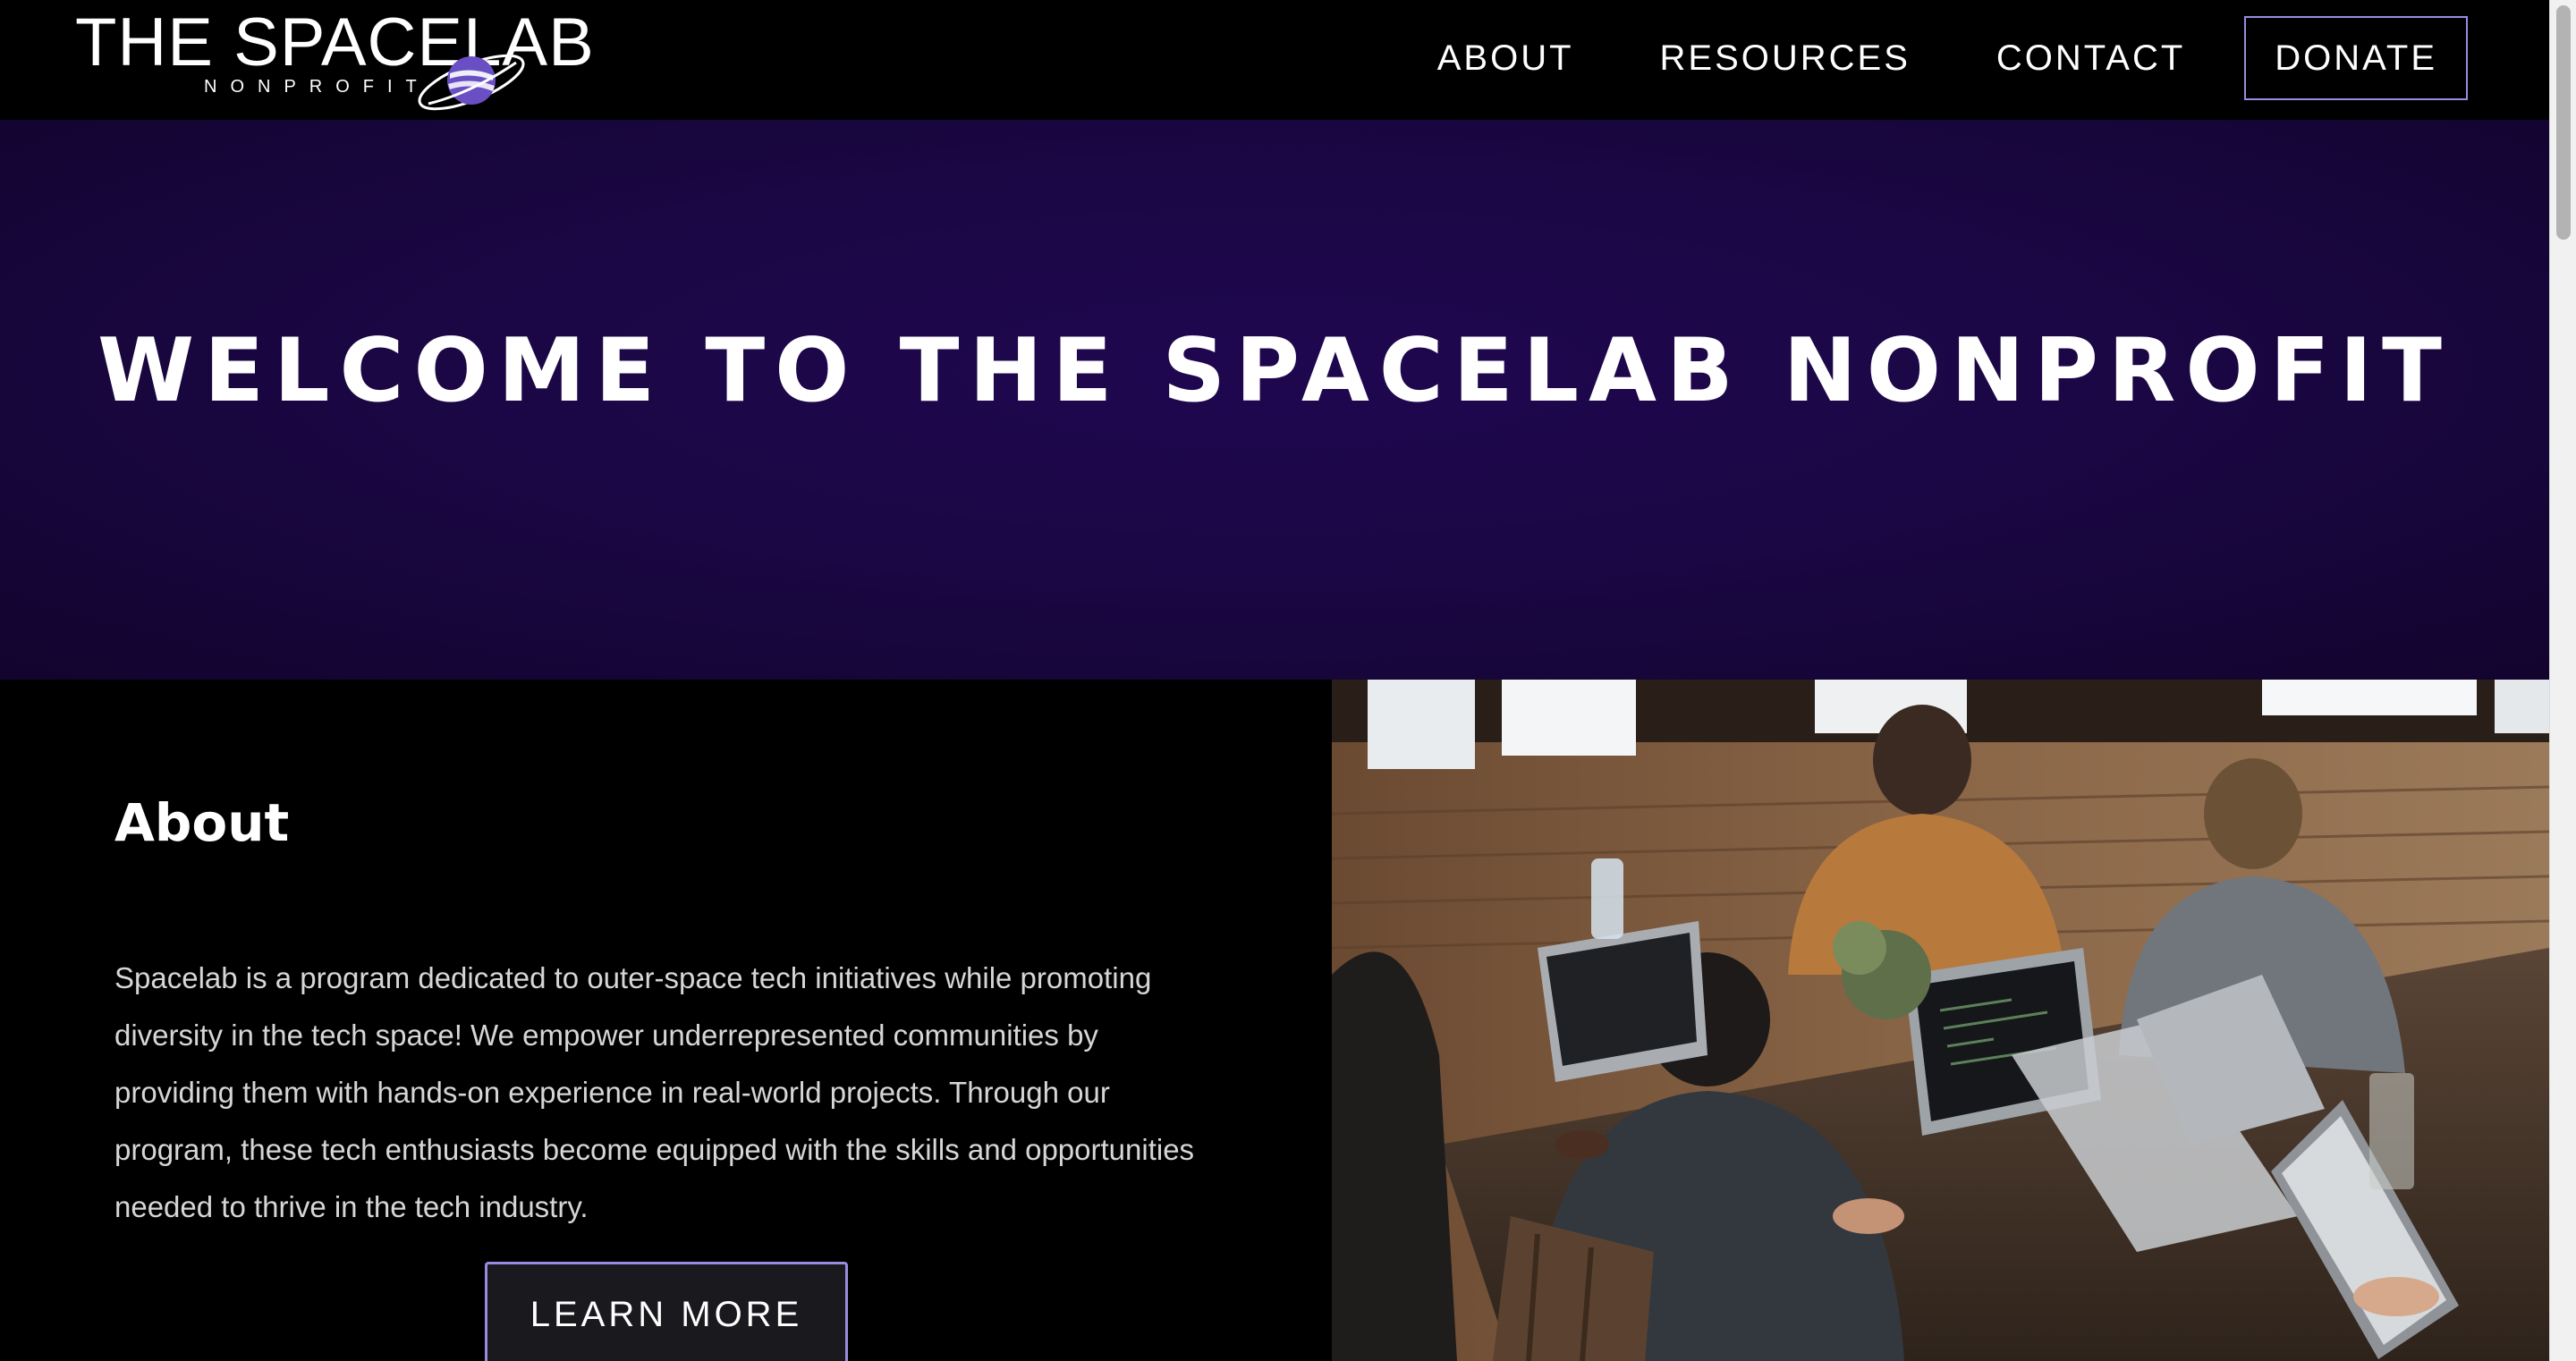 The height and width of the screenshot is (1361, 2576). What do you see at coordinates (1274, 371) in the screenshot?
I see `hero-title: WELCOME TO THE SPACELAB NONPROFIT` at bounding box center [1274, 371].